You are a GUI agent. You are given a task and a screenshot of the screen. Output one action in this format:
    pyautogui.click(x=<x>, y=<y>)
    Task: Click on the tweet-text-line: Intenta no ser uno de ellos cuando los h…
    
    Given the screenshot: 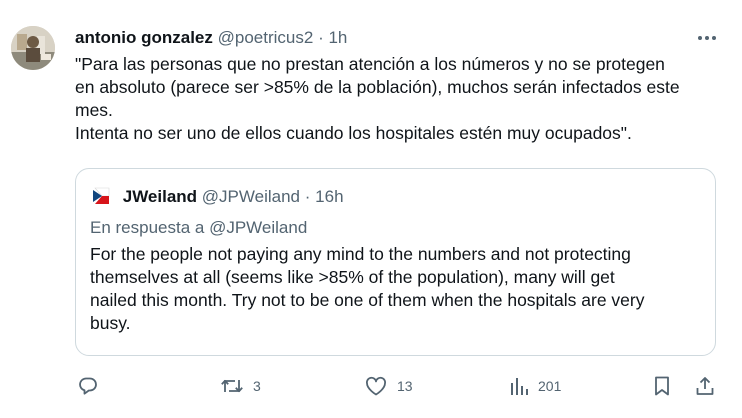 What is the action you would take?
    pyautogui.click(x=353, y=133)
    